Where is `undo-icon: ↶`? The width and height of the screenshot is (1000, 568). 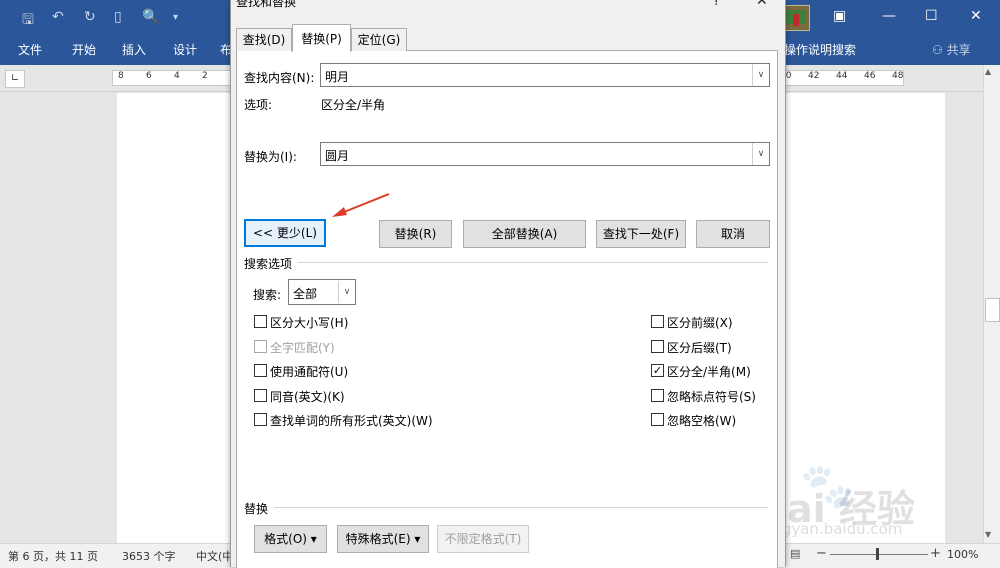
undo-icon: ↶ is located at coordinates (58, 17).